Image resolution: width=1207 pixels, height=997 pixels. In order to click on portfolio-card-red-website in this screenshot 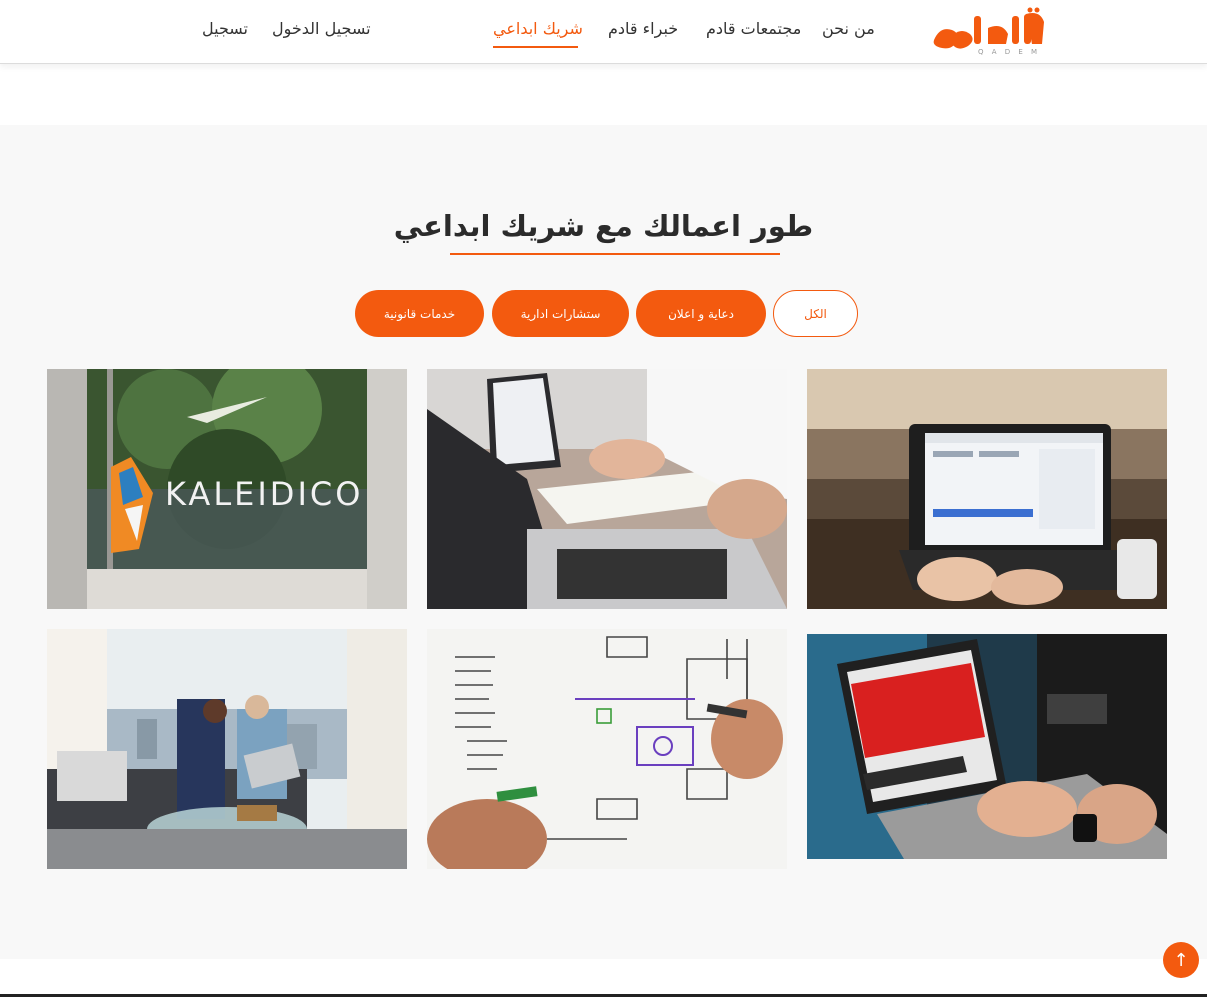, I will do `click(987, 744)`.